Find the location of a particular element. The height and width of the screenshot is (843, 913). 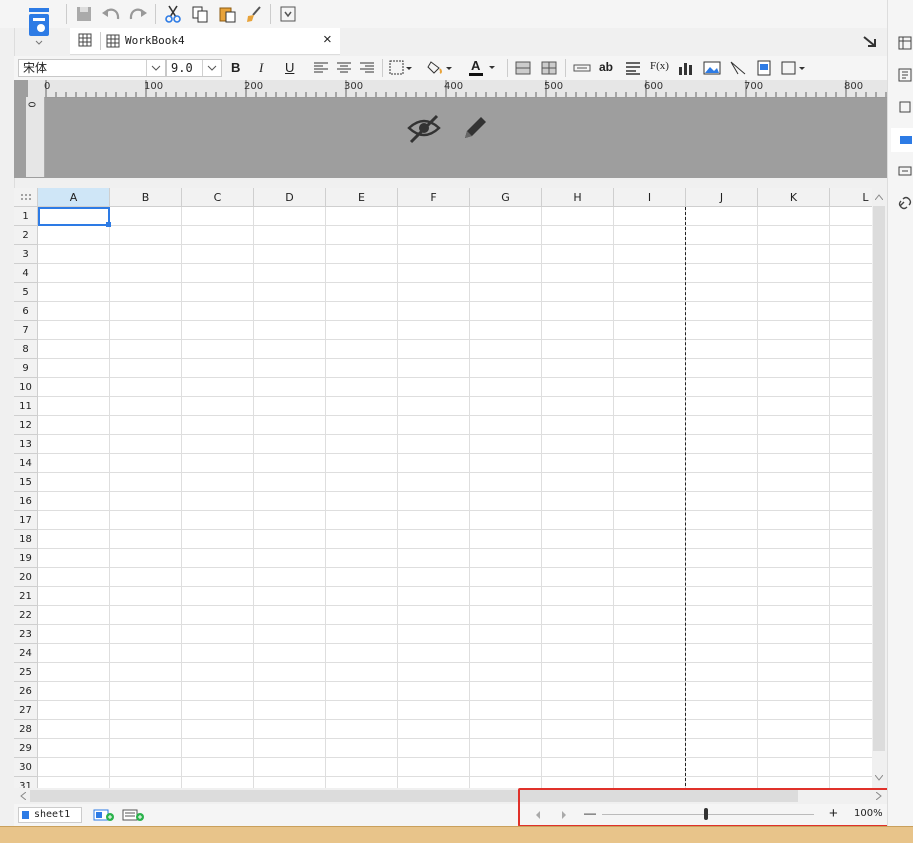

column-header-c: C is located at coordinates (218, 197).